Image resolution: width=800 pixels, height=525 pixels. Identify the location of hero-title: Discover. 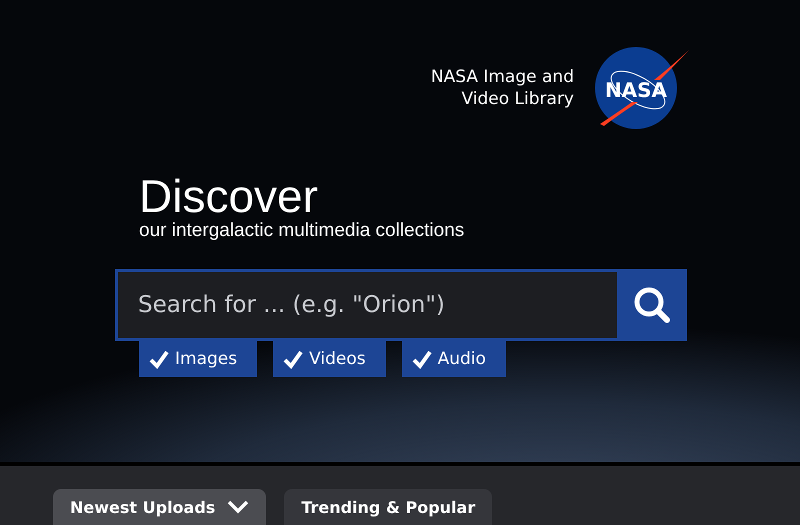
(229, 196).